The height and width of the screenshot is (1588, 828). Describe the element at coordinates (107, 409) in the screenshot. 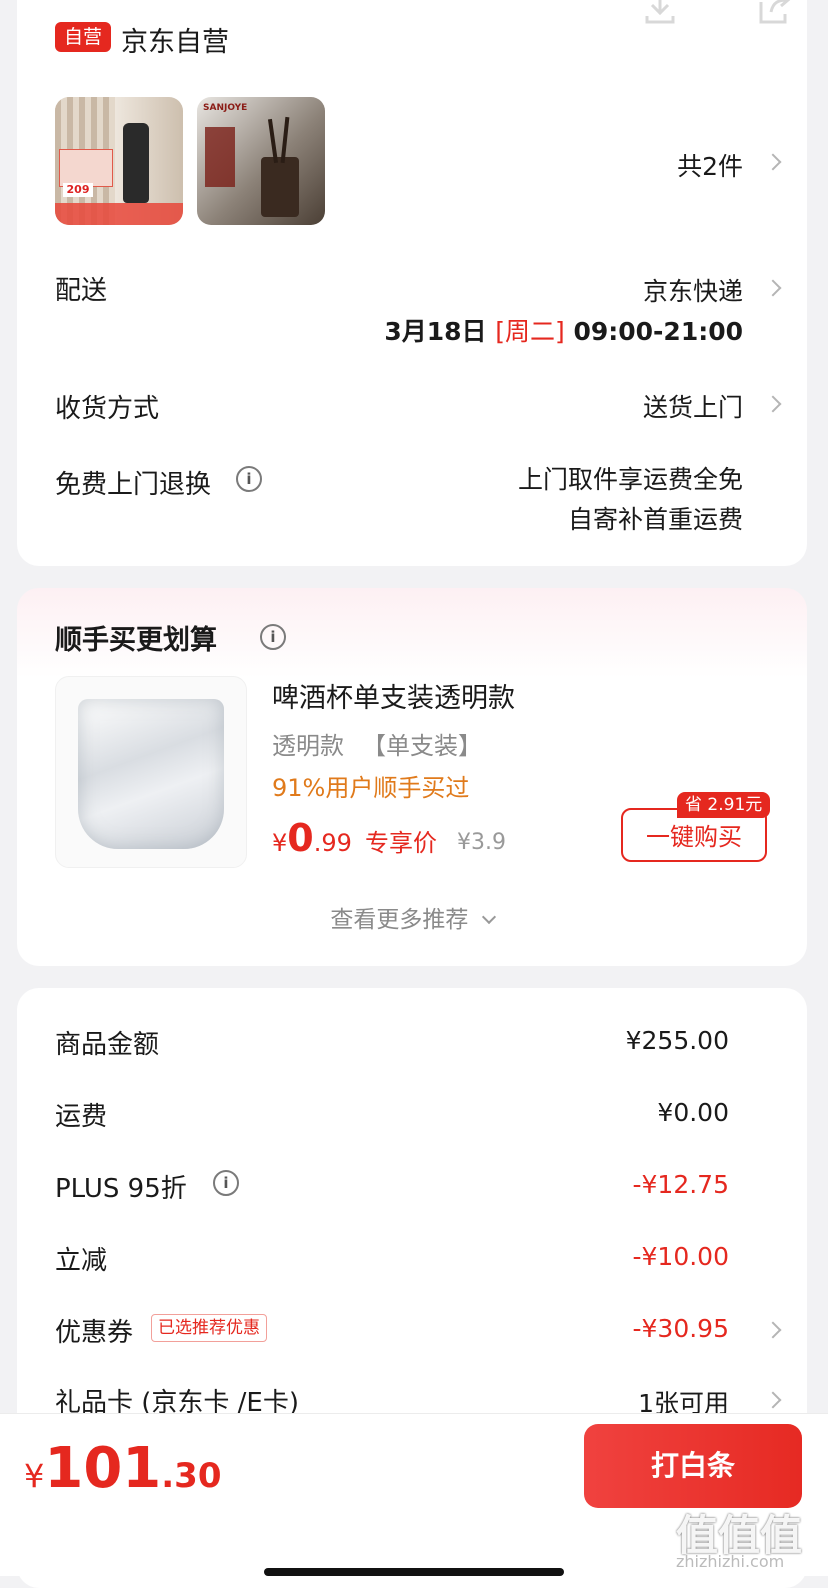

I see `receive-method-label: 收货方式` at that location.